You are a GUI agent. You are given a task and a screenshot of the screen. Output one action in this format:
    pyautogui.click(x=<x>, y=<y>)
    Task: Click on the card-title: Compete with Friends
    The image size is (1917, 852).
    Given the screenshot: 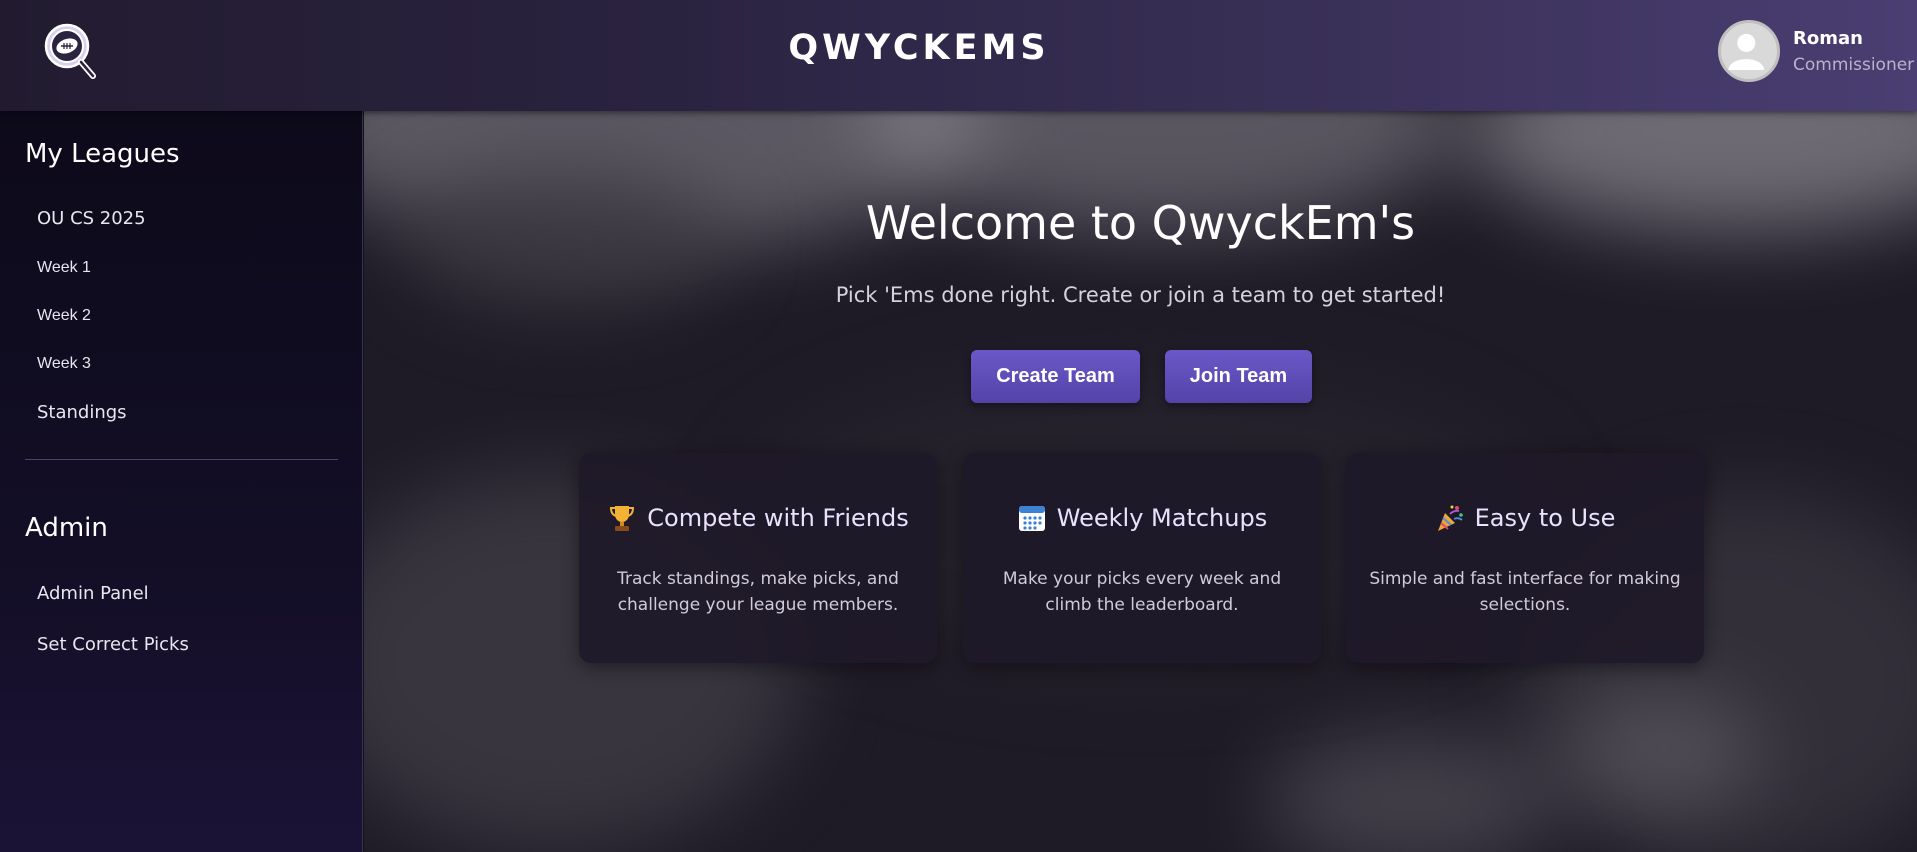 What is the action you would take?
    pyautogui.click(x=778, y=518)
    